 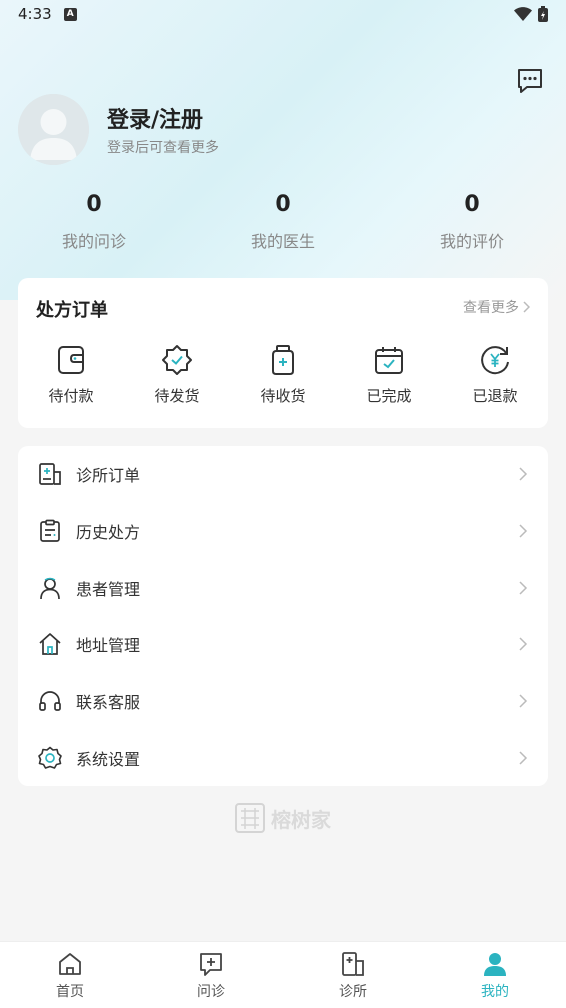 I want to click on badge-check-icon, so click(x=177, y=360).